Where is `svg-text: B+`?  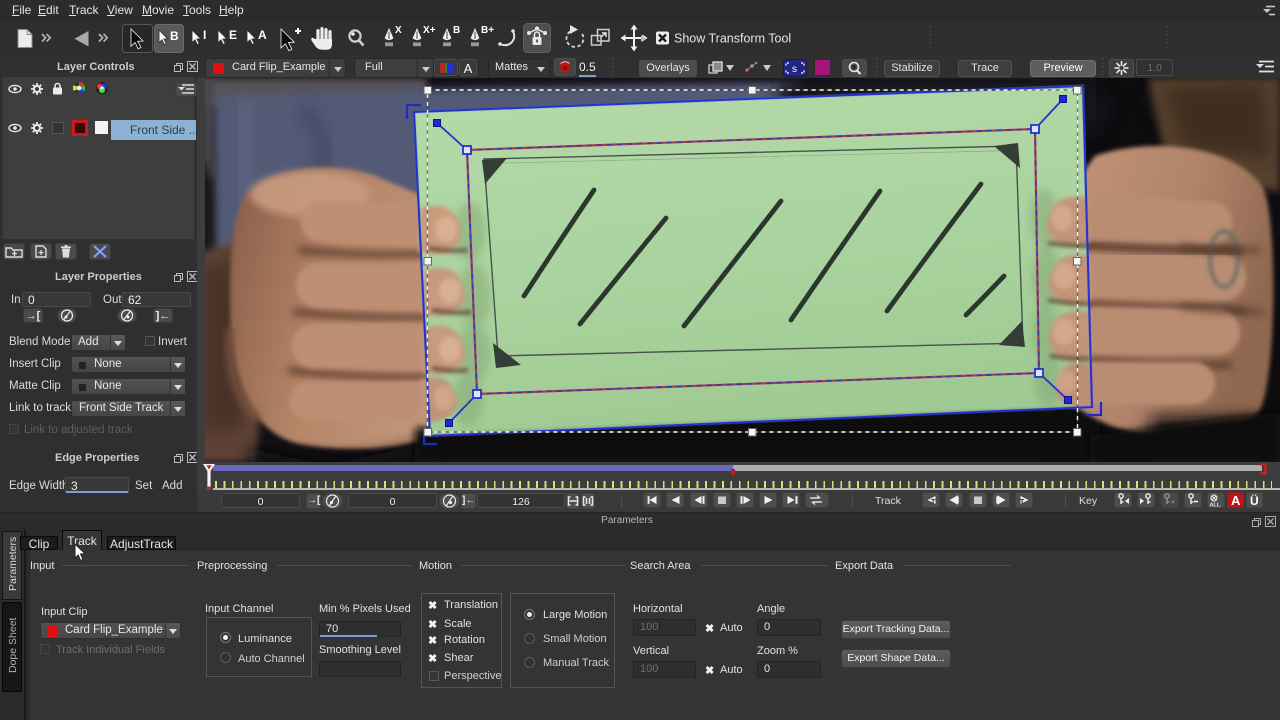 svg-text: B+ is located at coordinates (487, 30).